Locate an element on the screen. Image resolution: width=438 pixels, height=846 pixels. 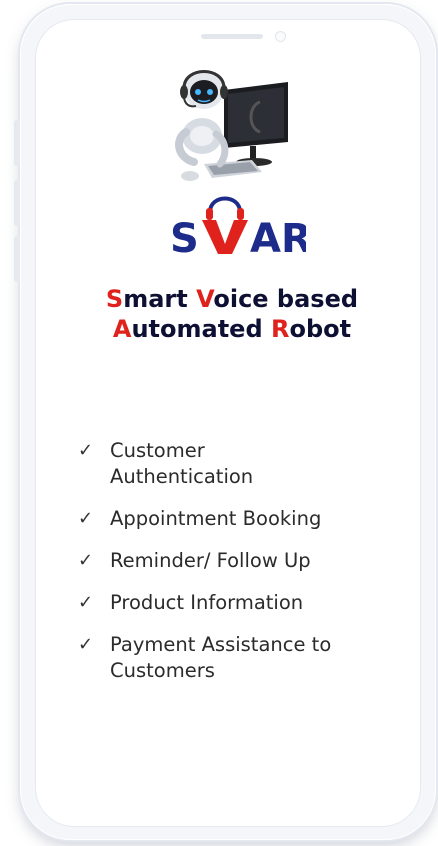
feature-label: Product Information is located at coordinates (207, 602).